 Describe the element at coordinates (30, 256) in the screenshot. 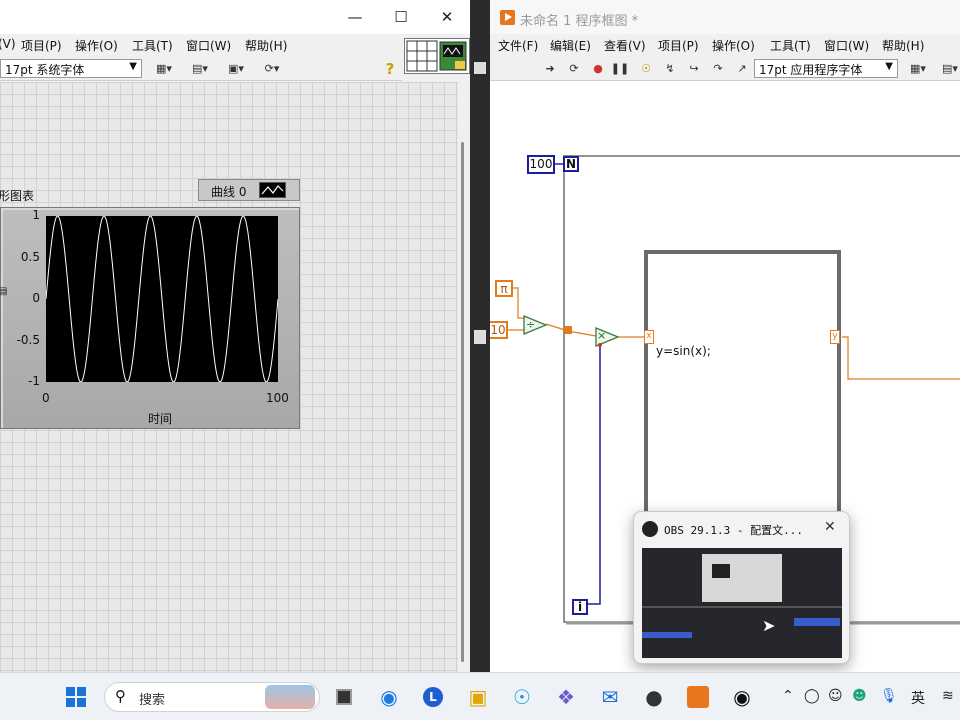

I see `y-tick-label: 0.5` at that location.